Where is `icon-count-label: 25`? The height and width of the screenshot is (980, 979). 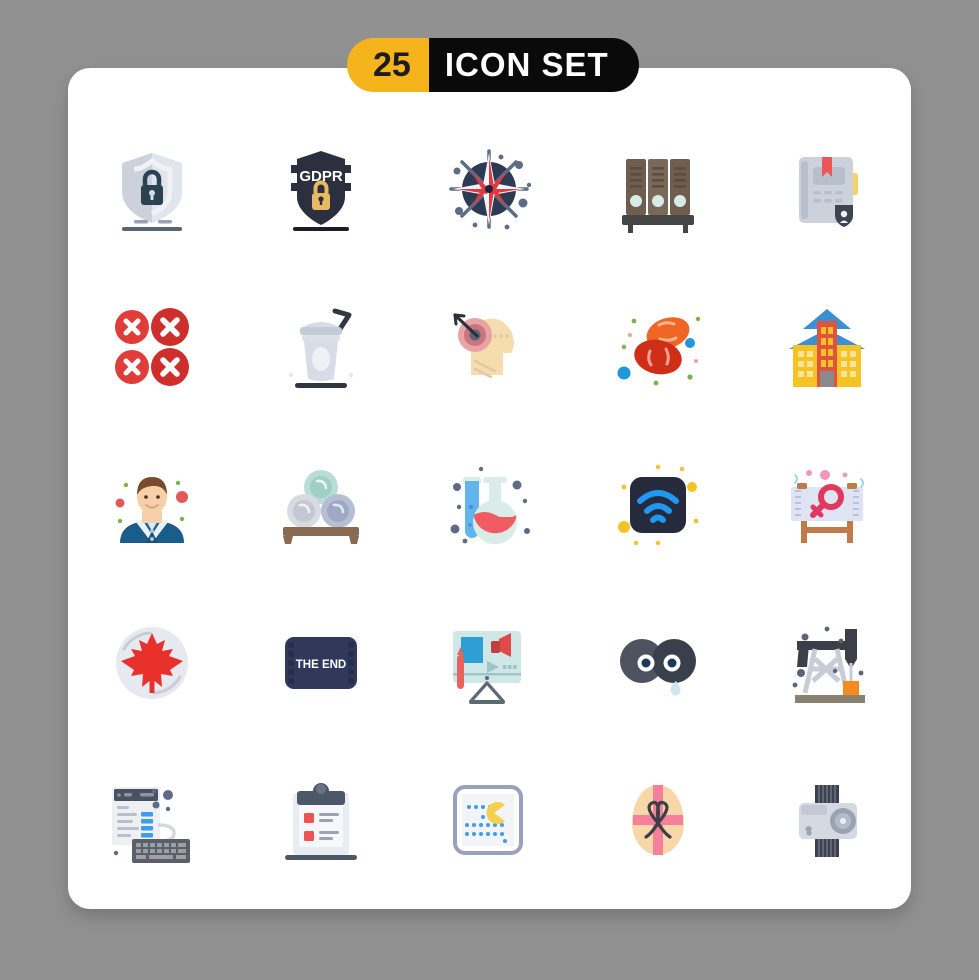
icon-count-label: 25 is located at coordinates (388, 65).